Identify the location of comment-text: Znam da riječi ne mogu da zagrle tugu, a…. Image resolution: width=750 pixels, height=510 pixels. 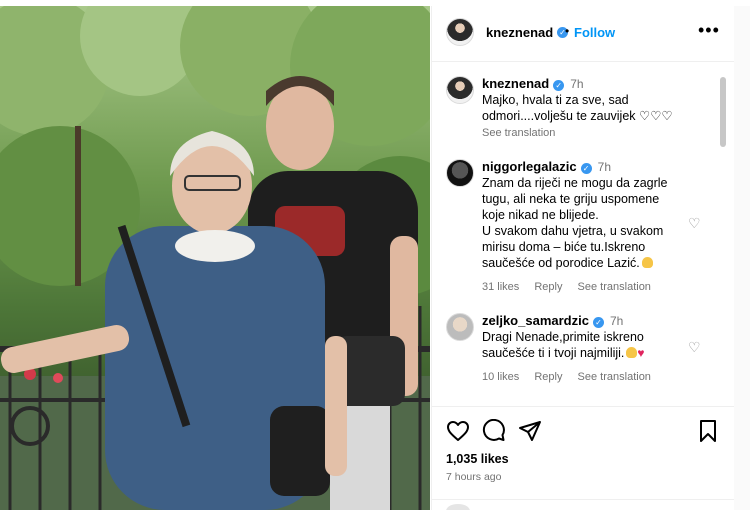
(582, 223).